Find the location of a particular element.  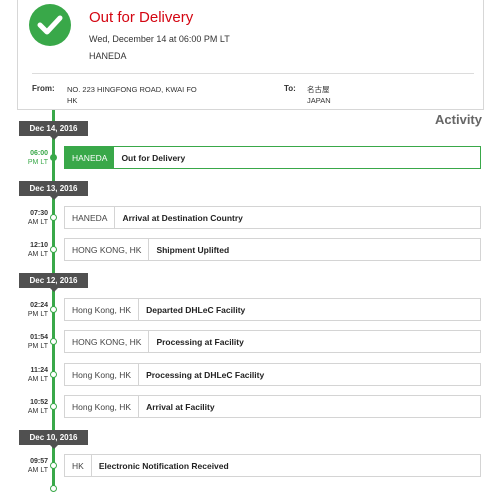

date-badge: Dec 14, 2016 is located at coordinates (53, 130).